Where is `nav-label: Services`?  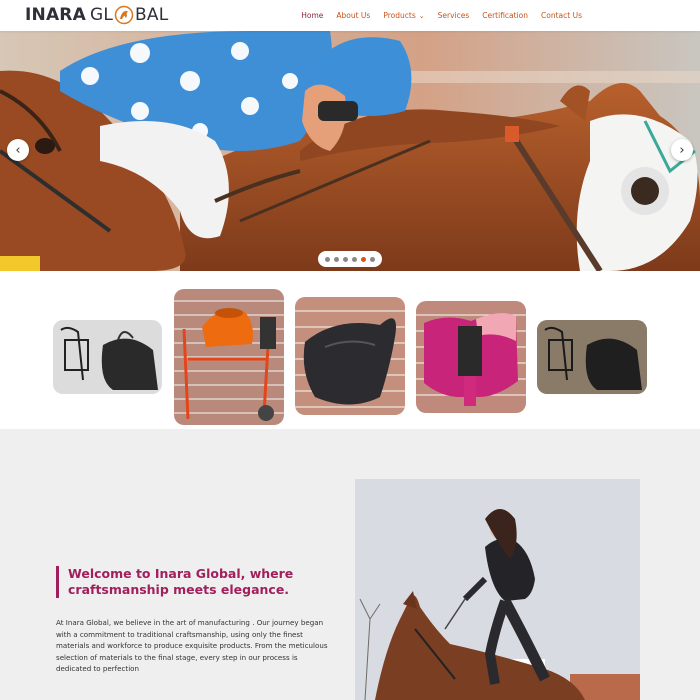 nav-label: Services is located at coordinates (453, 15).